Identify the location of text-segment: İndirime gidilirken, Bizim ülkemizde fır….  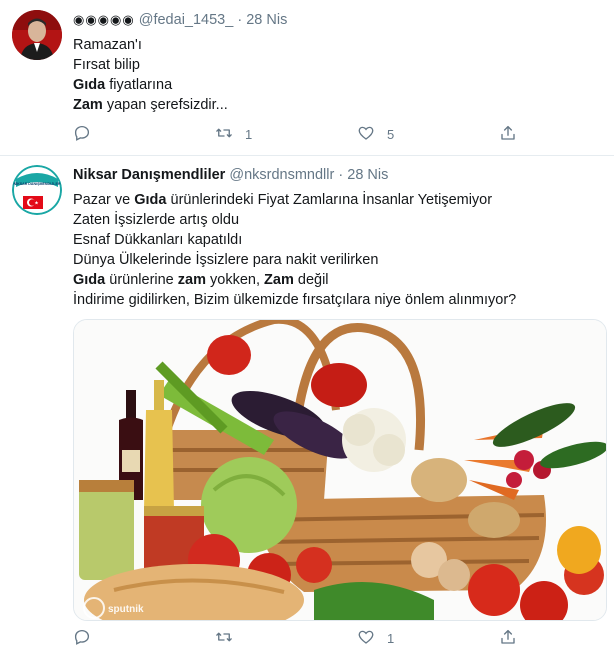
(295, 300).